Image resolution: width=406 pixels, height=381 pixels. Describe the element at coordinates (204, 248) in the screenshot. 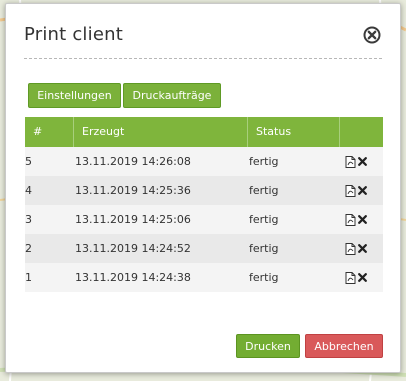

I see `table-row: 2 13.11.2019 14:24:52 fertig` at that location.